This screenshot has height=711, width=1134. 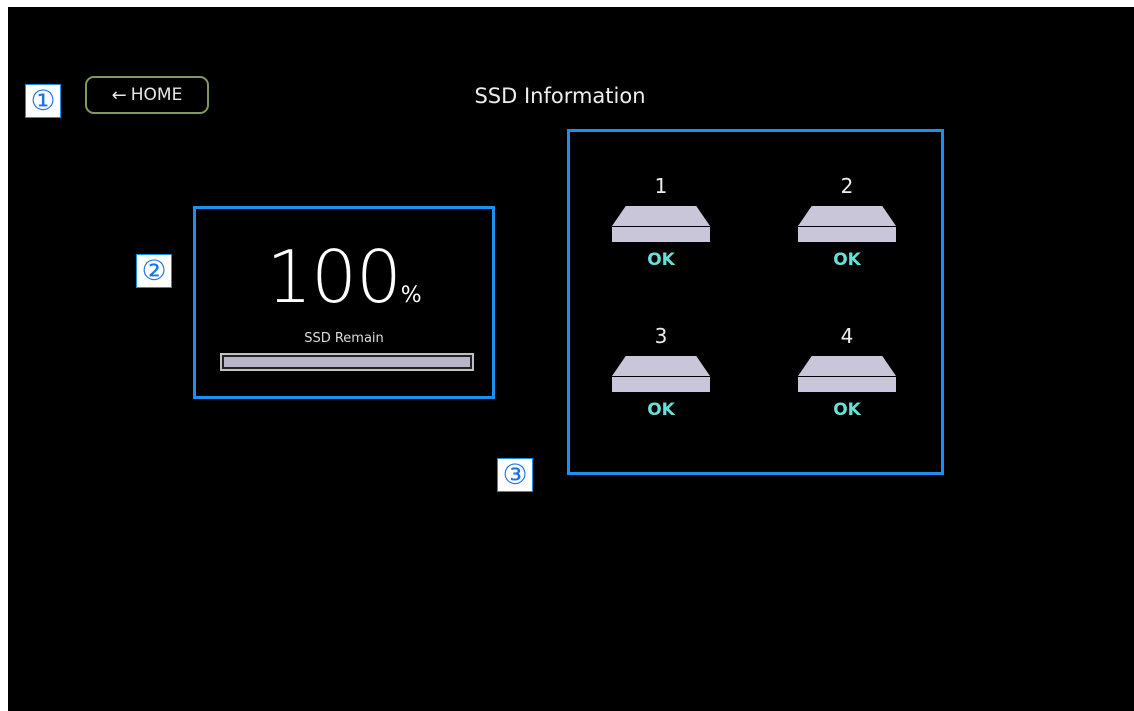 I want to click on ssd-slot-4: 4 OK, so click(x=847, y=372).